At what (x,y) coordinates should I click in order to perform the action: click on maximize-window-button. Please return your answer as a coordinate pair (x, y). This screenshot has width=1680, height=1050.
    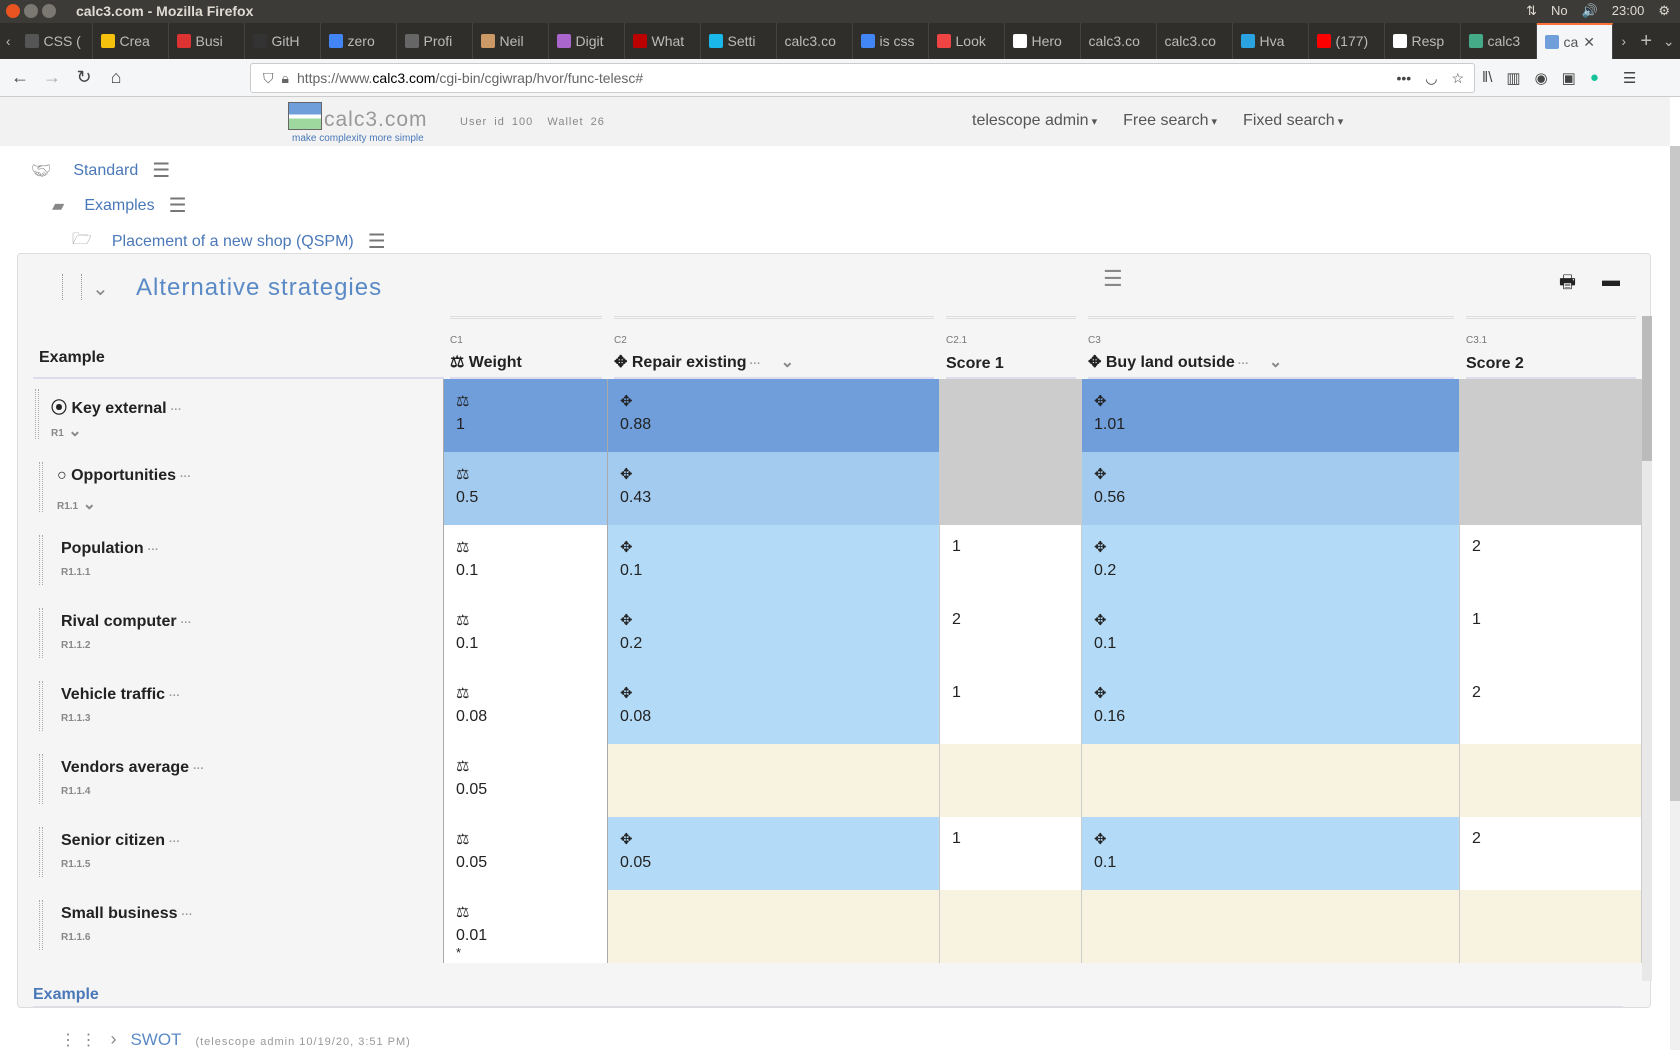
    Looking at the image, I should click on (49, 11).